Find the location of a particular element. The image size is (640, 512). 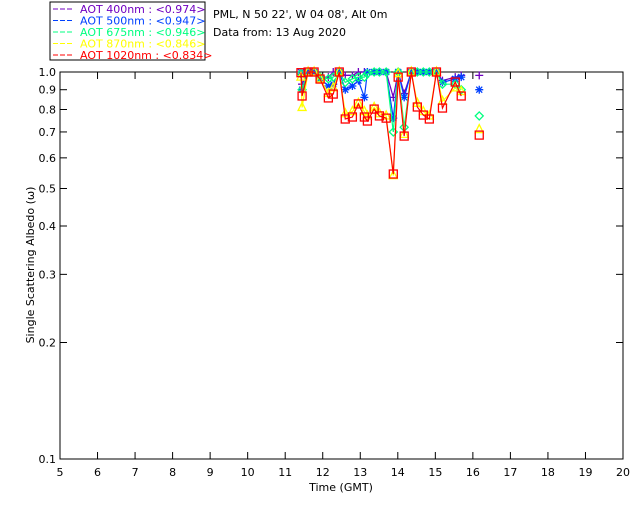

y-tick-label: 0.3 is located at coordinates (48, 274).